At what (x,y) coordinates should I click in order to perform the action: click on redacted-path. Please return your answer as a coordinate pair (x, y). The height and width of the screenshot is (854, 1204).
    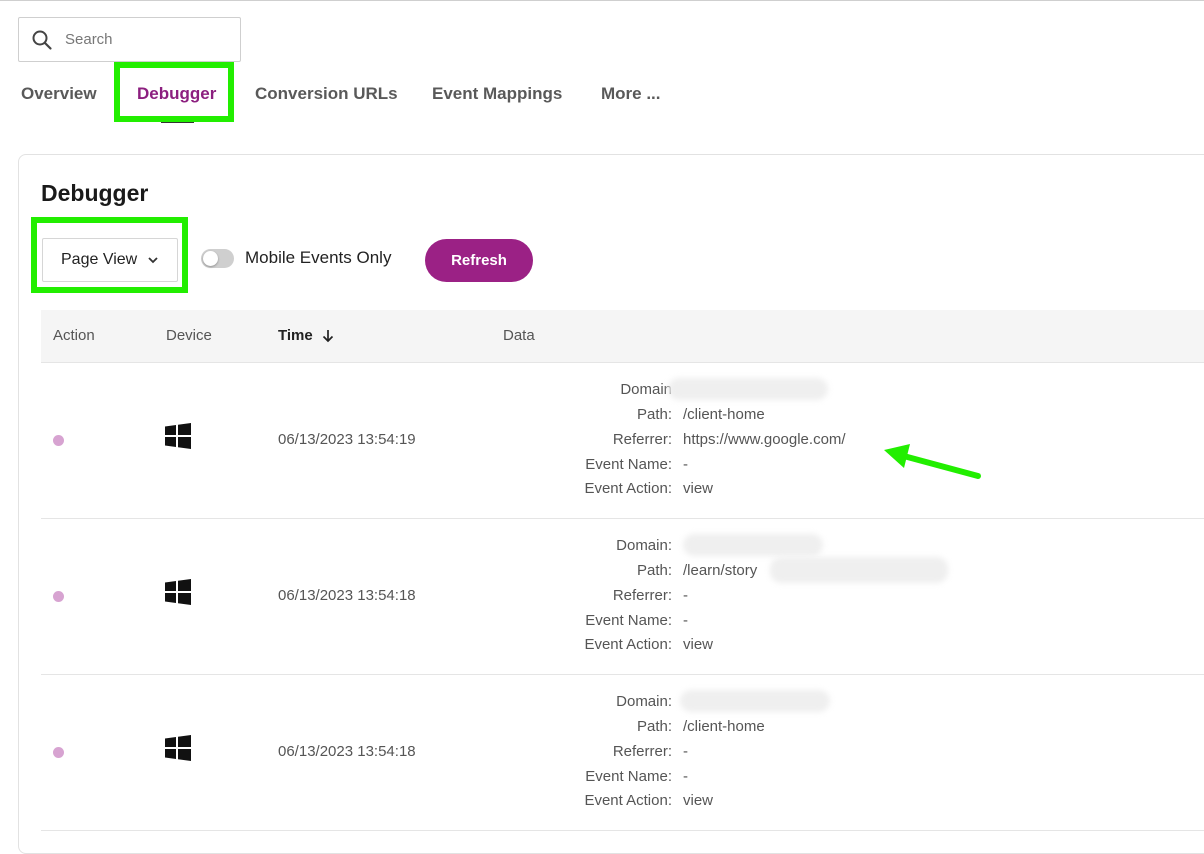
    Looking at the image, I should click on (859, 570).